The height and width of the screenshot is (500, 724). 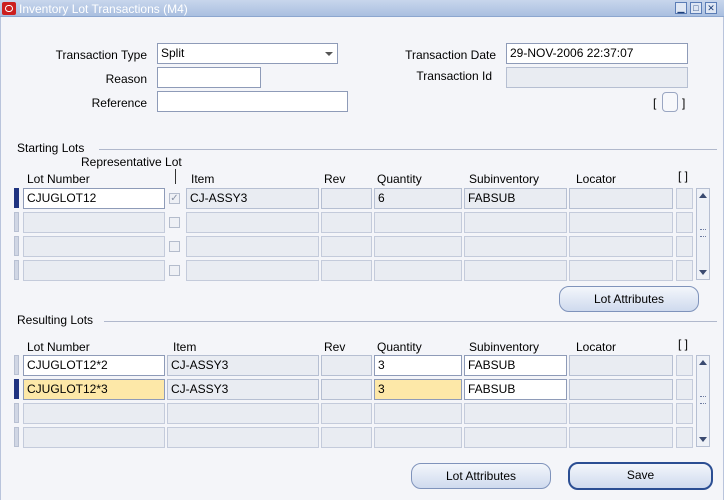 I want to click on reason-input, so click(x=209, y=77).